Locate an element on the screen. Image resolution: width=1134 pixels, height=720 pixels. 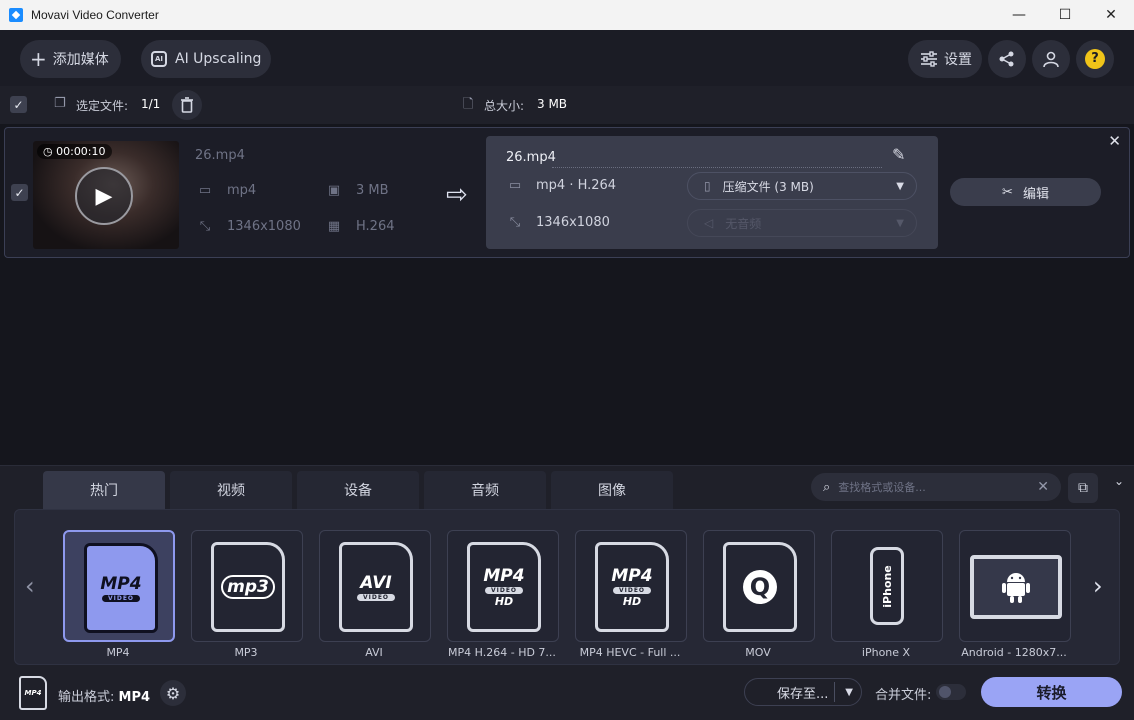
source-size: ▣ 3 MB is located at coordinates (356, 190).